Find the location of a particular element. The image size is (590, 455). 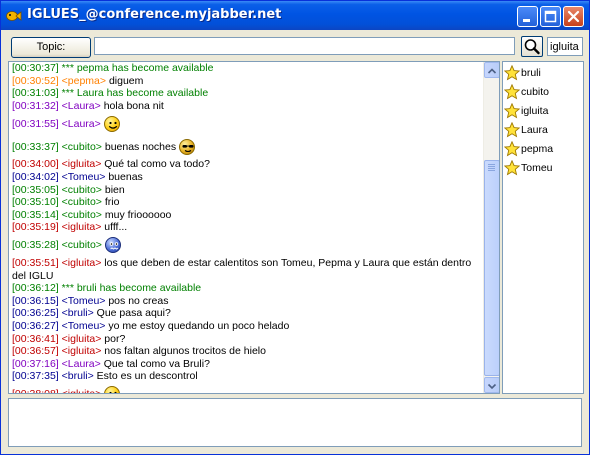

search-button is located at coordinates (532, 46).